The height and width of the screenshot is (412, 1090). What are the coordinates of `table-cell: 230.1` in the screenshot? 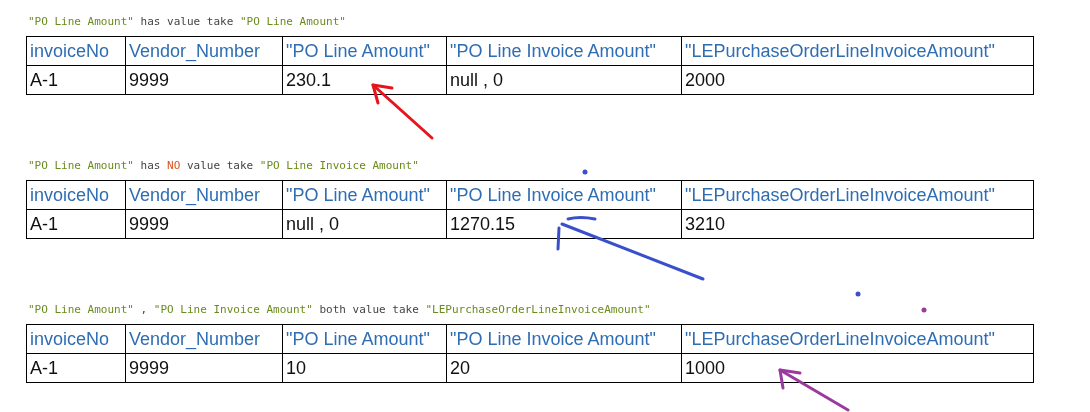 It's located at (364, 80).